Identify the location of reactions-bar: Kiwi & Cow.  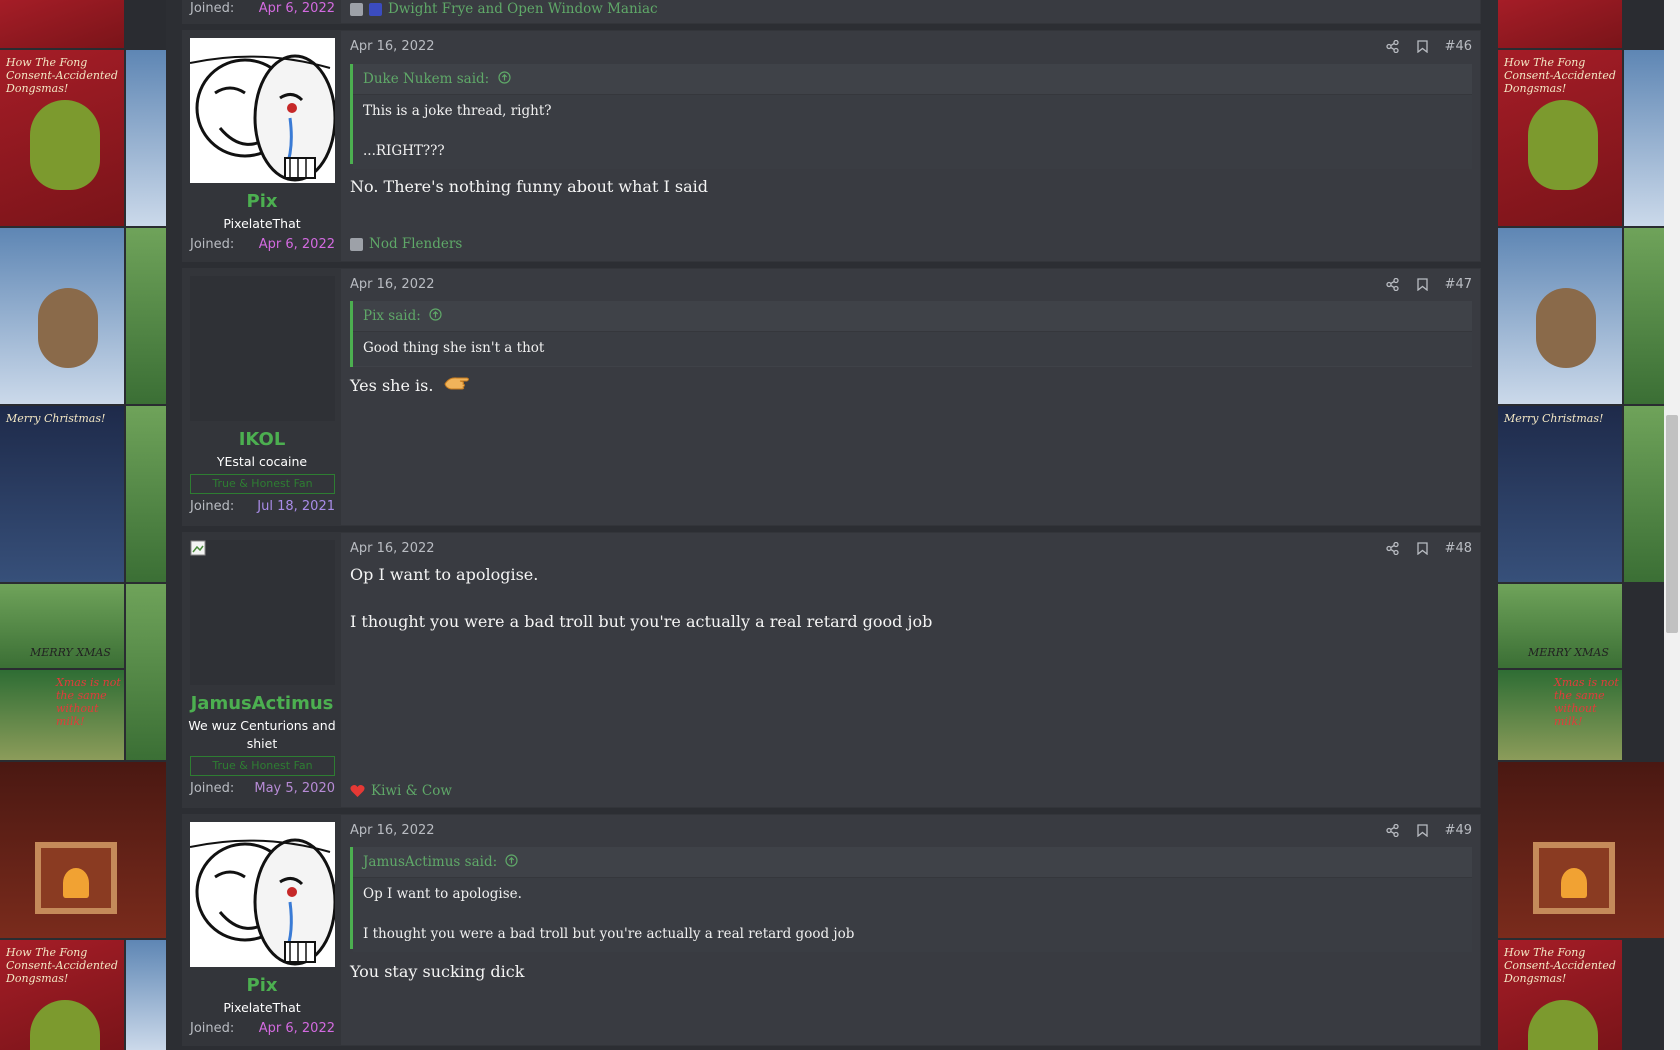
(401, 791).